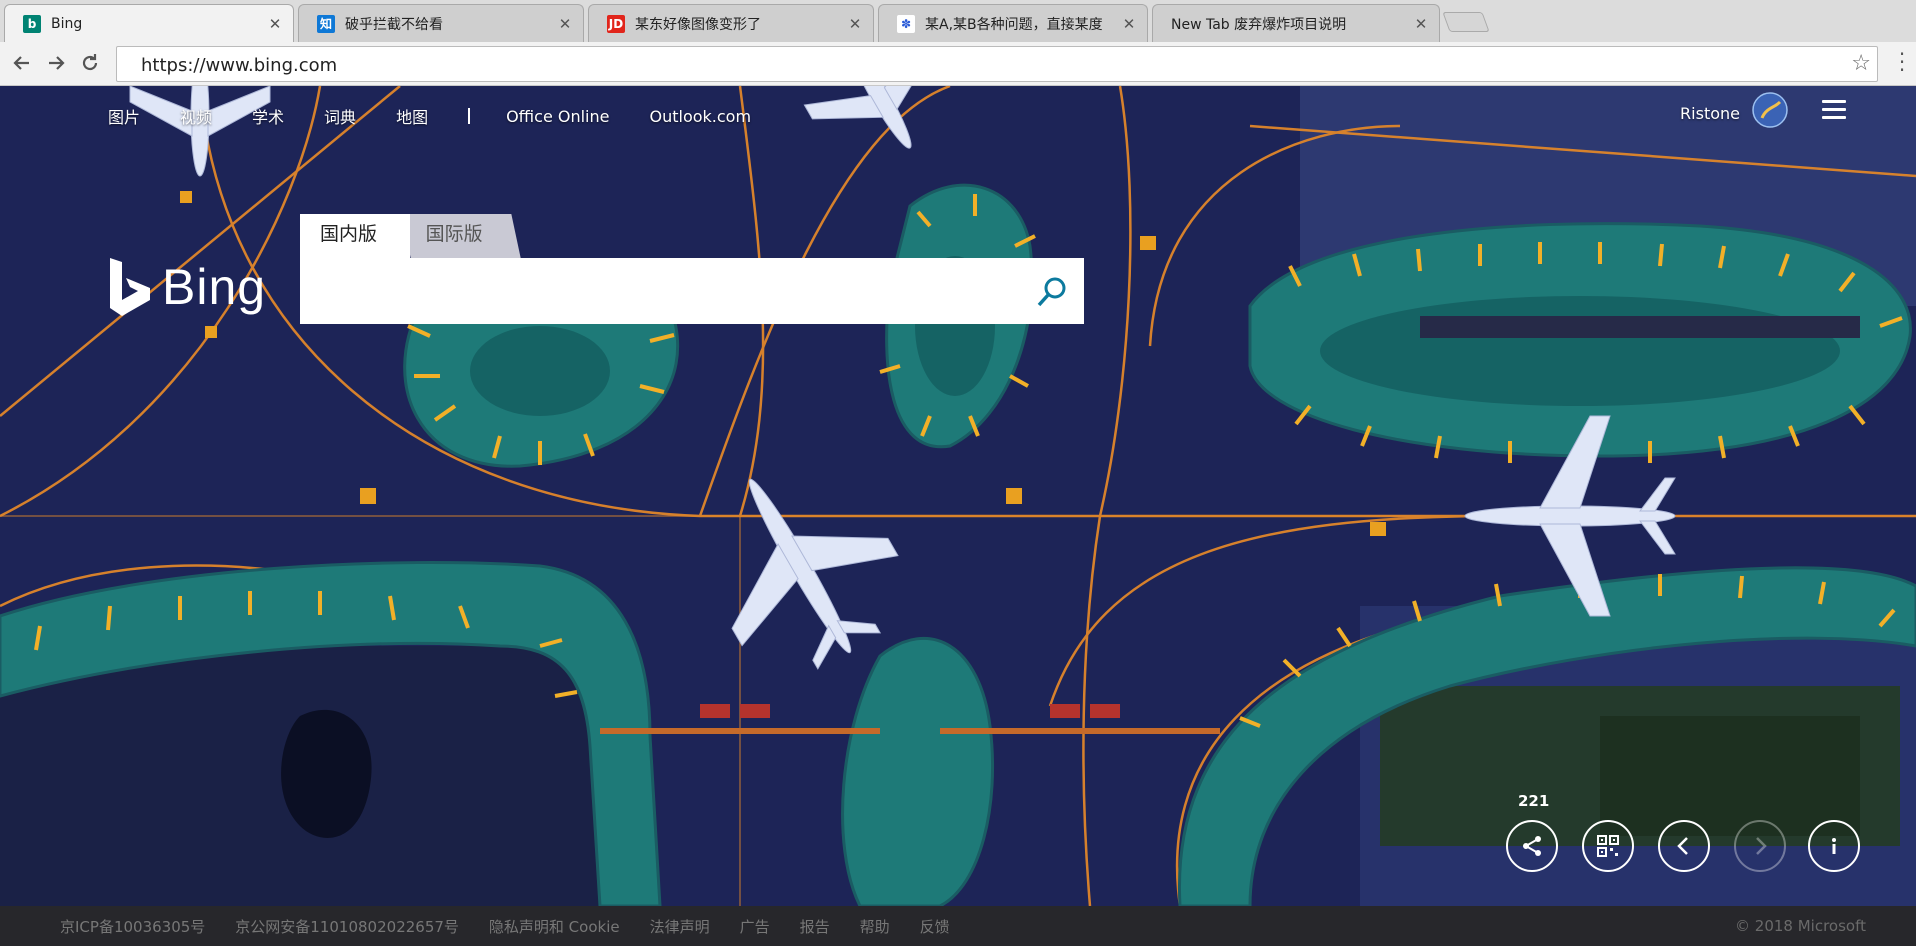  I want to click on tab-baidu: ✽ 某A,某B各种问题，直接某度 ✕, so click(1013, 23).